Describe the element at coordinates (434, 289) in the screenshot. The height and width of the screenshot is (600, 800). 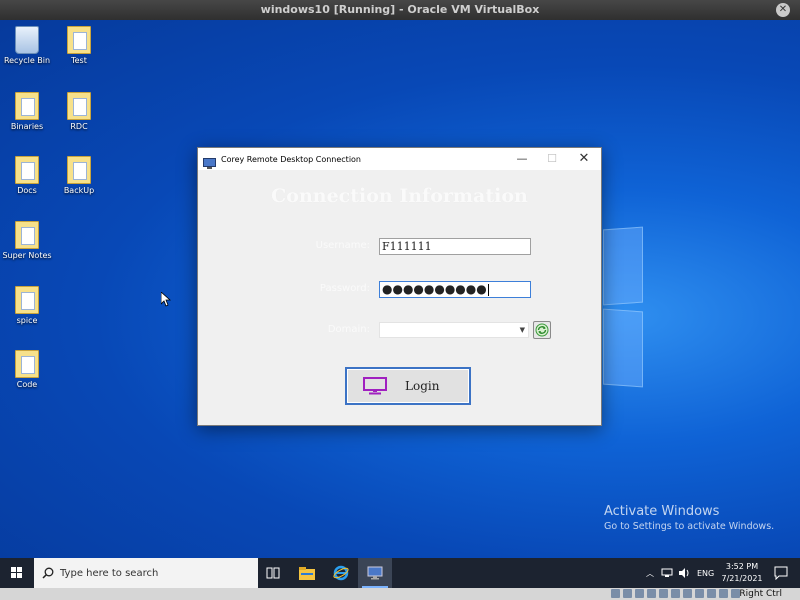
I see `password-value: ●●●●●●●●●●` at that location.